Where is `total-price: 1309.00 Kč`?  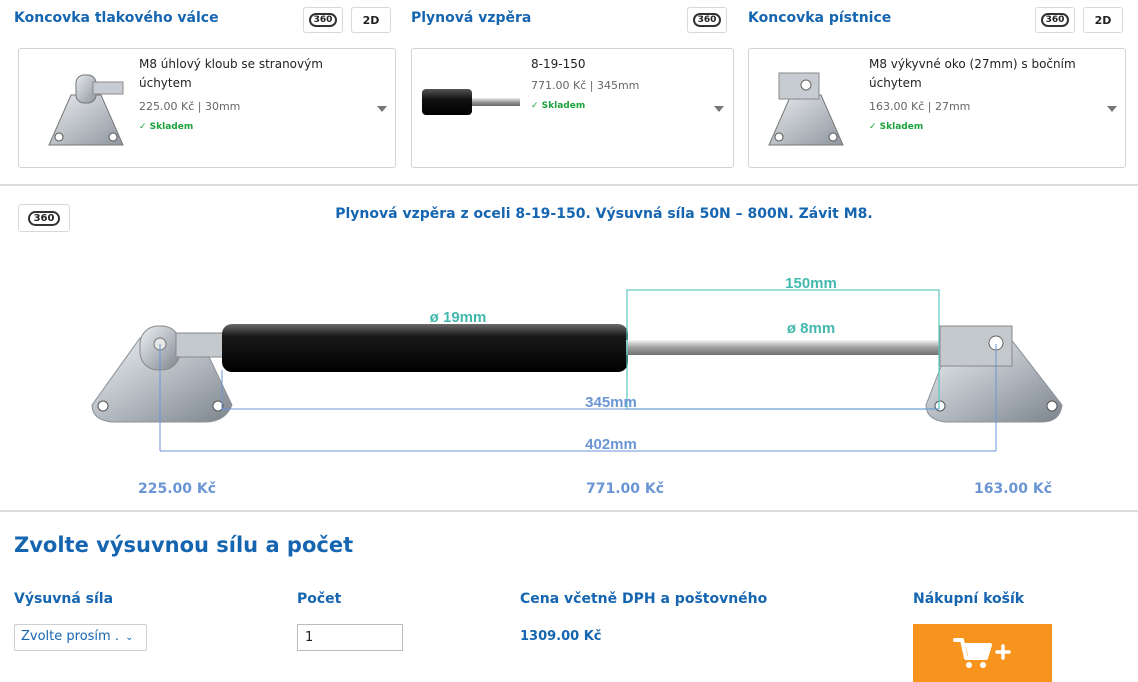 total-price: 1309.00 Kč is located at coordinates (561, 636).